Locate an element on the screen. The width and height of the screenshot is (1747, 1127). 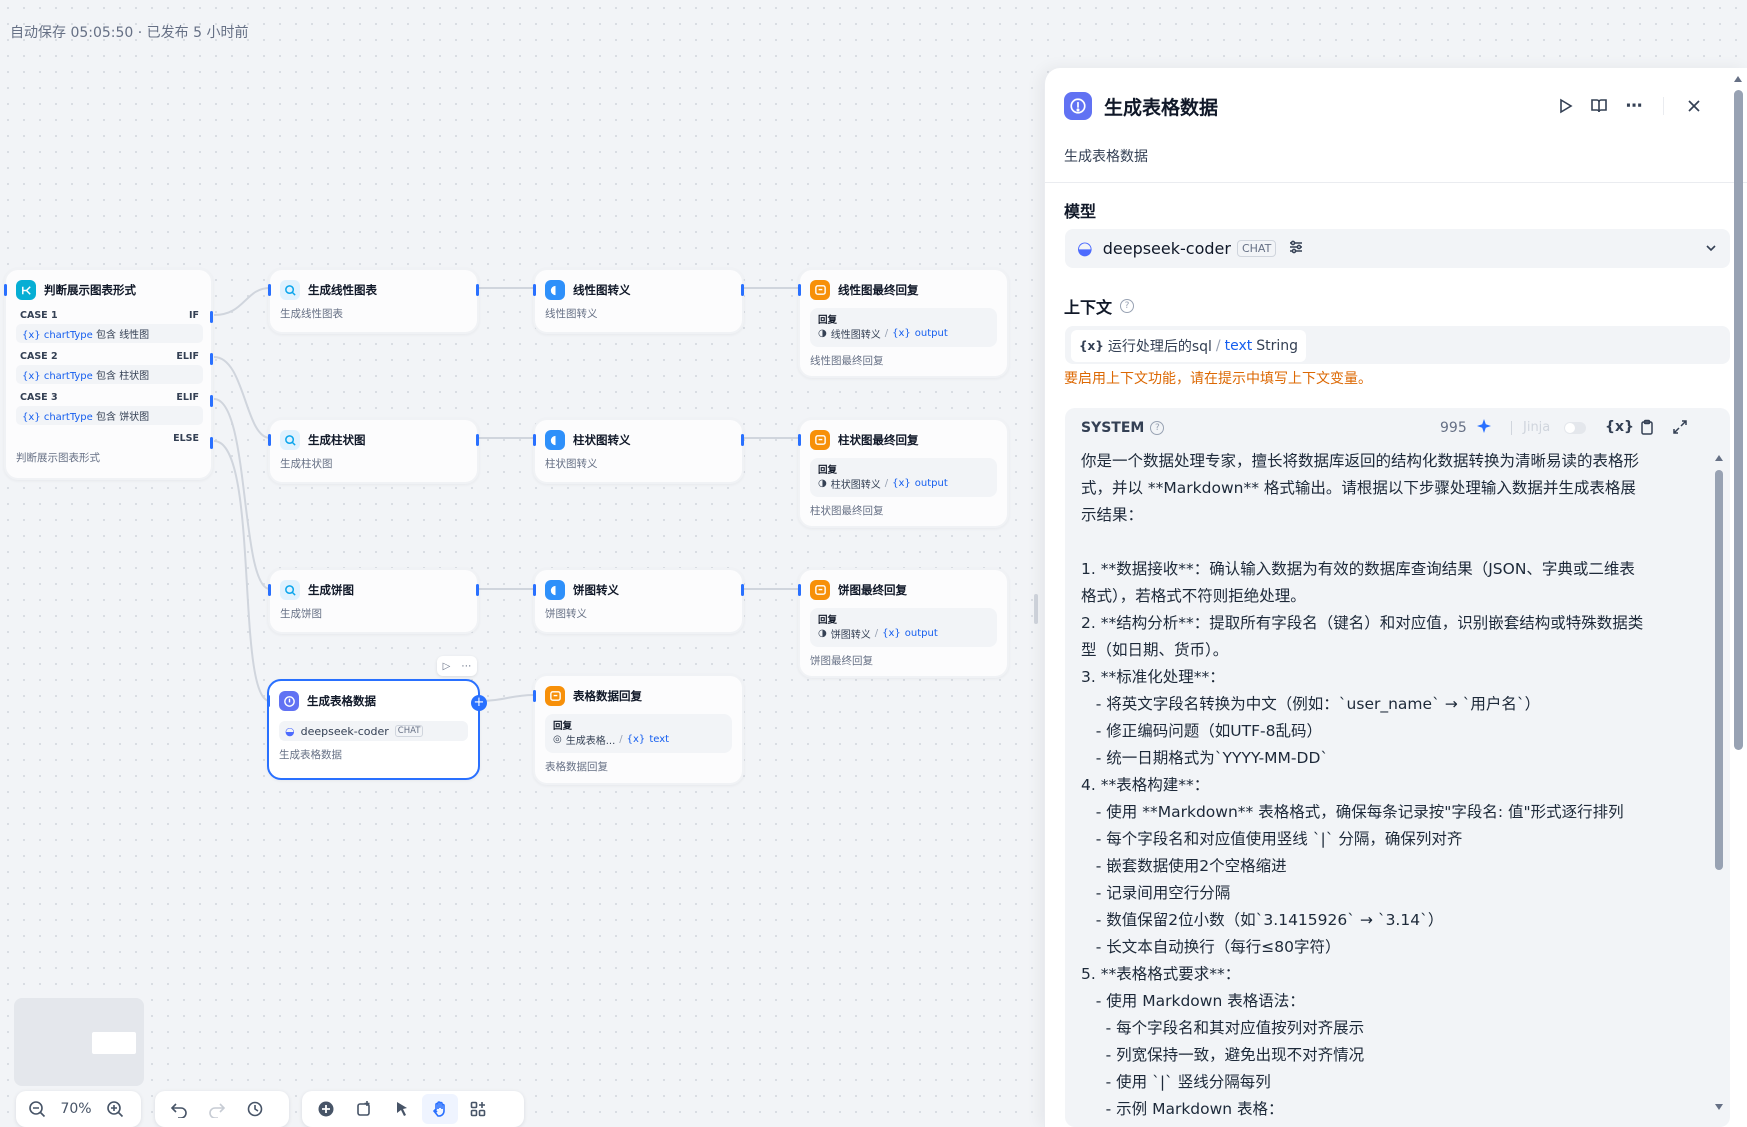
prompt-line: - 统一日期格式为`YYYY-MM-DD` is located at coordinates (1205, 758).